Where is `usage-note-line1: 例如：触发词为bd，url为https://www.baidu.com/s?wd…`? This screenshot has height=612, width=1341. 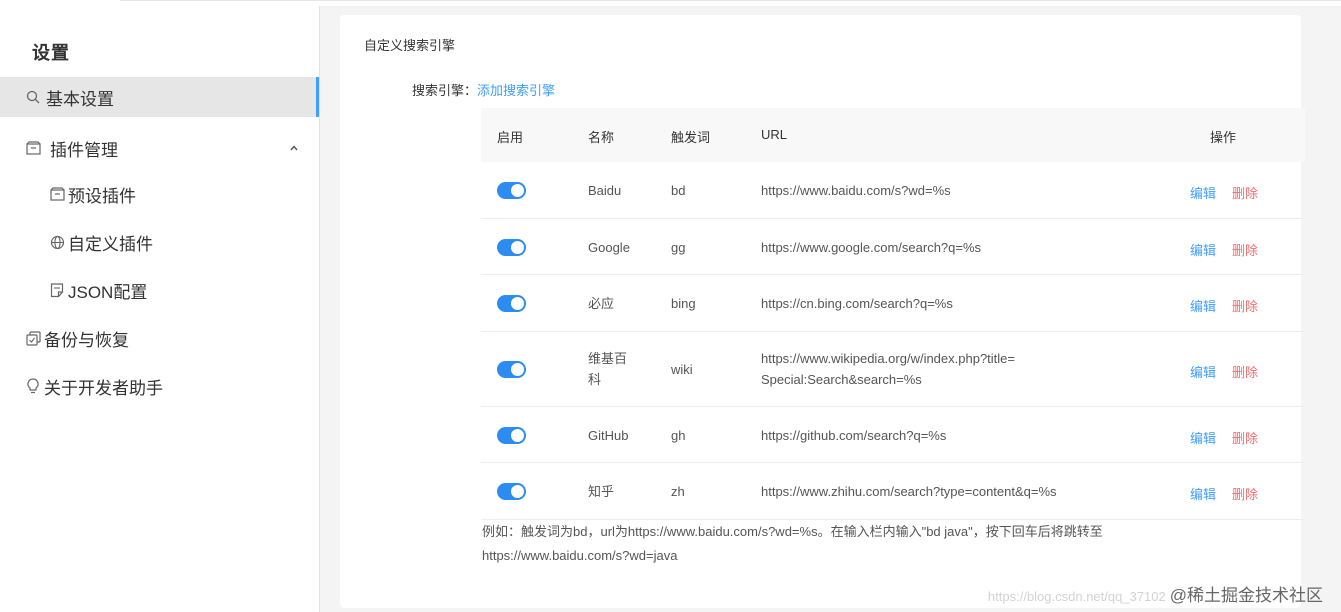
usage-note-line1: 例如：触发词为bd，url为https://www.baidu.com/s?wd… is located at coordinates (792, 531).